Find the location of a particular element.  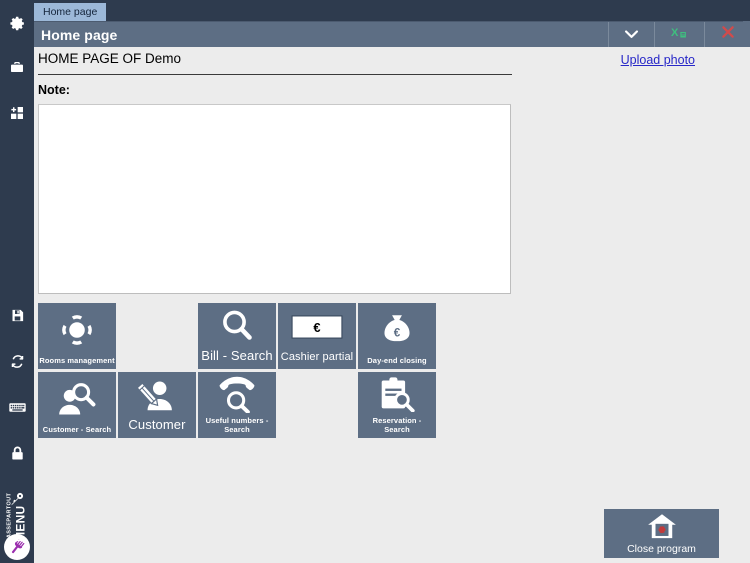

vertical-scrollbar-track is located at coordinates (746, 281).